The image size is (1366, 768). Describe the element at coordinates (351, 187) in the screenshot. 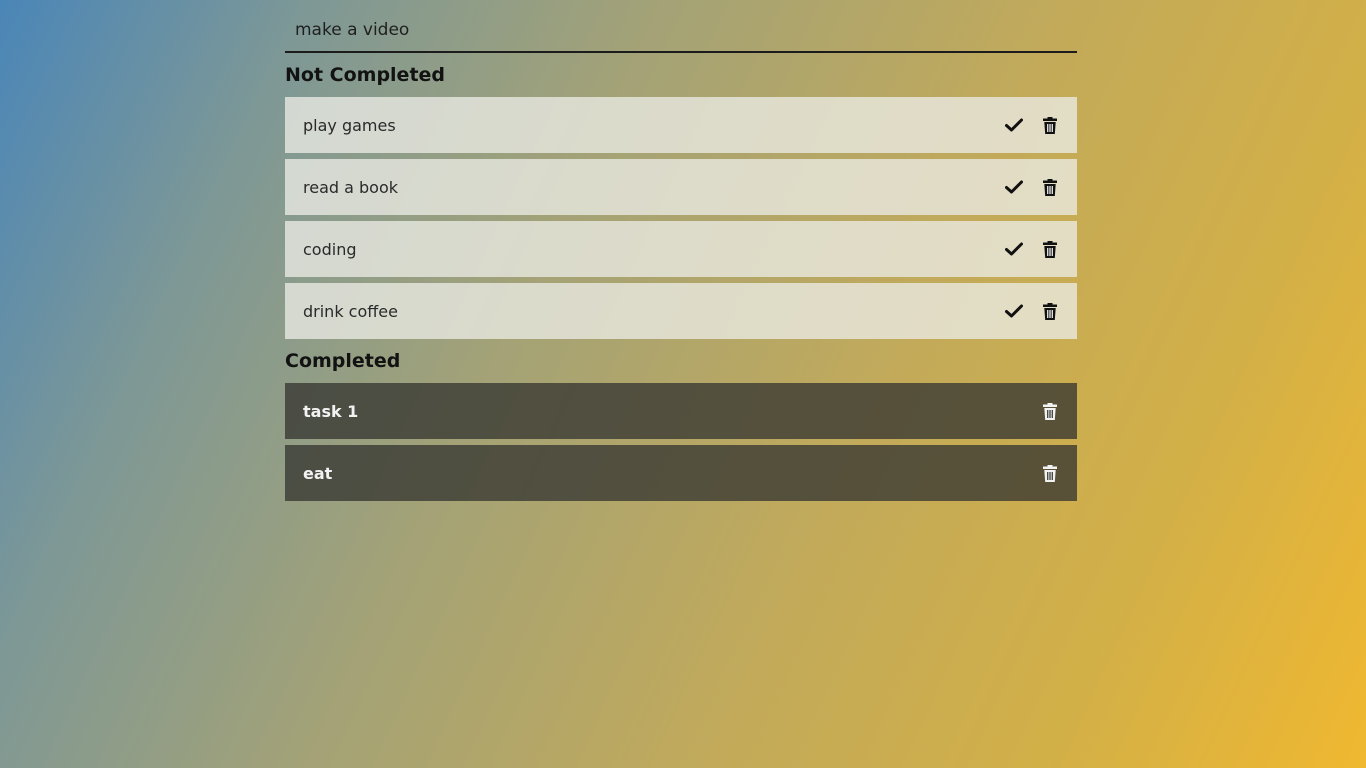

I see `todo-item-label: read a book` at that location.